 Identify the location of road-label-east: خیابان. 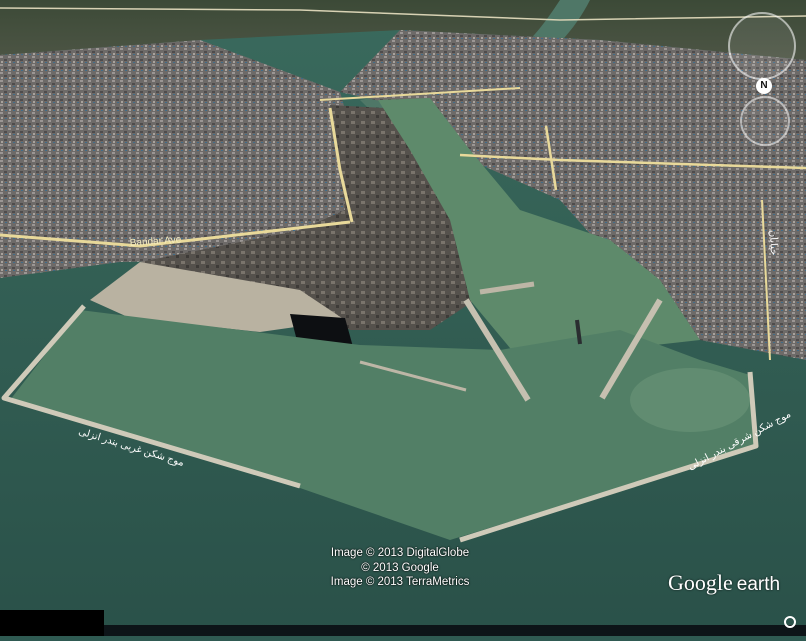
(773, 243).